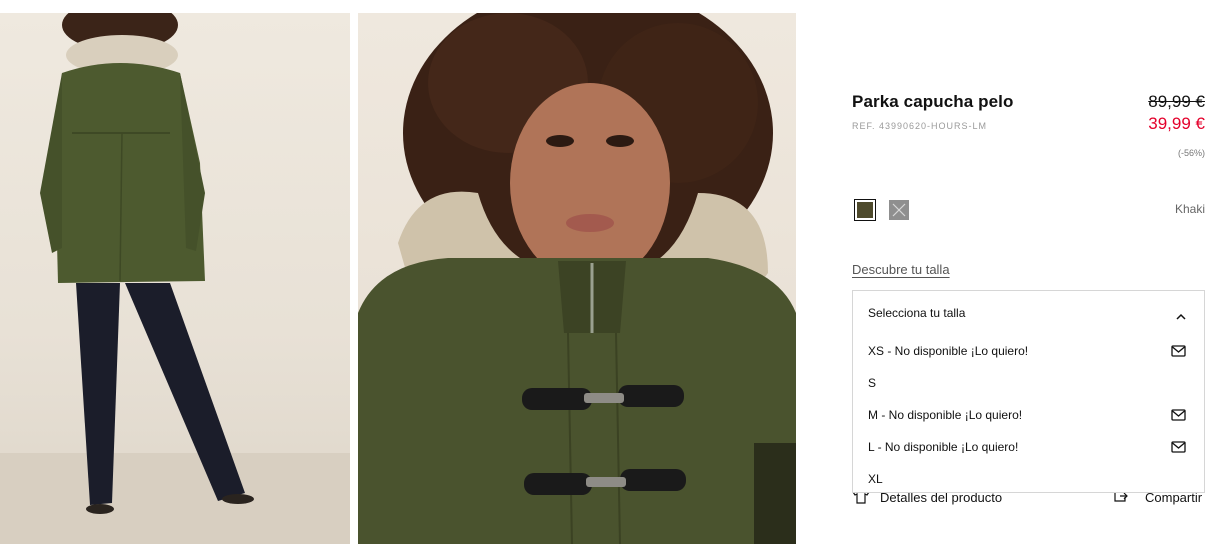 The image size is (1219, 544). Describe the element at coordinates (1181, 317) in the screenshot. I see `chevron-up-icon` at that location.